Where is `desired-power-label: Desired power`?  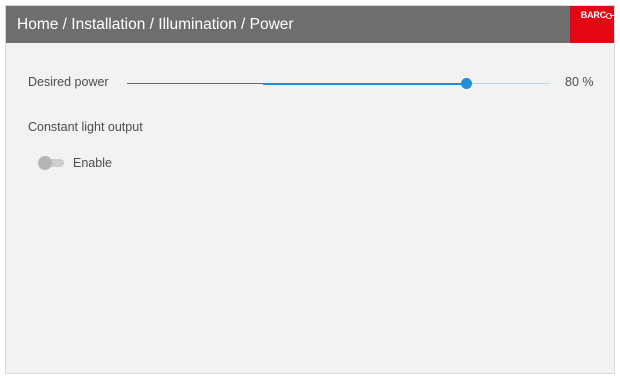 desired-power-label: Desired power is located at coordinates (68, 82).